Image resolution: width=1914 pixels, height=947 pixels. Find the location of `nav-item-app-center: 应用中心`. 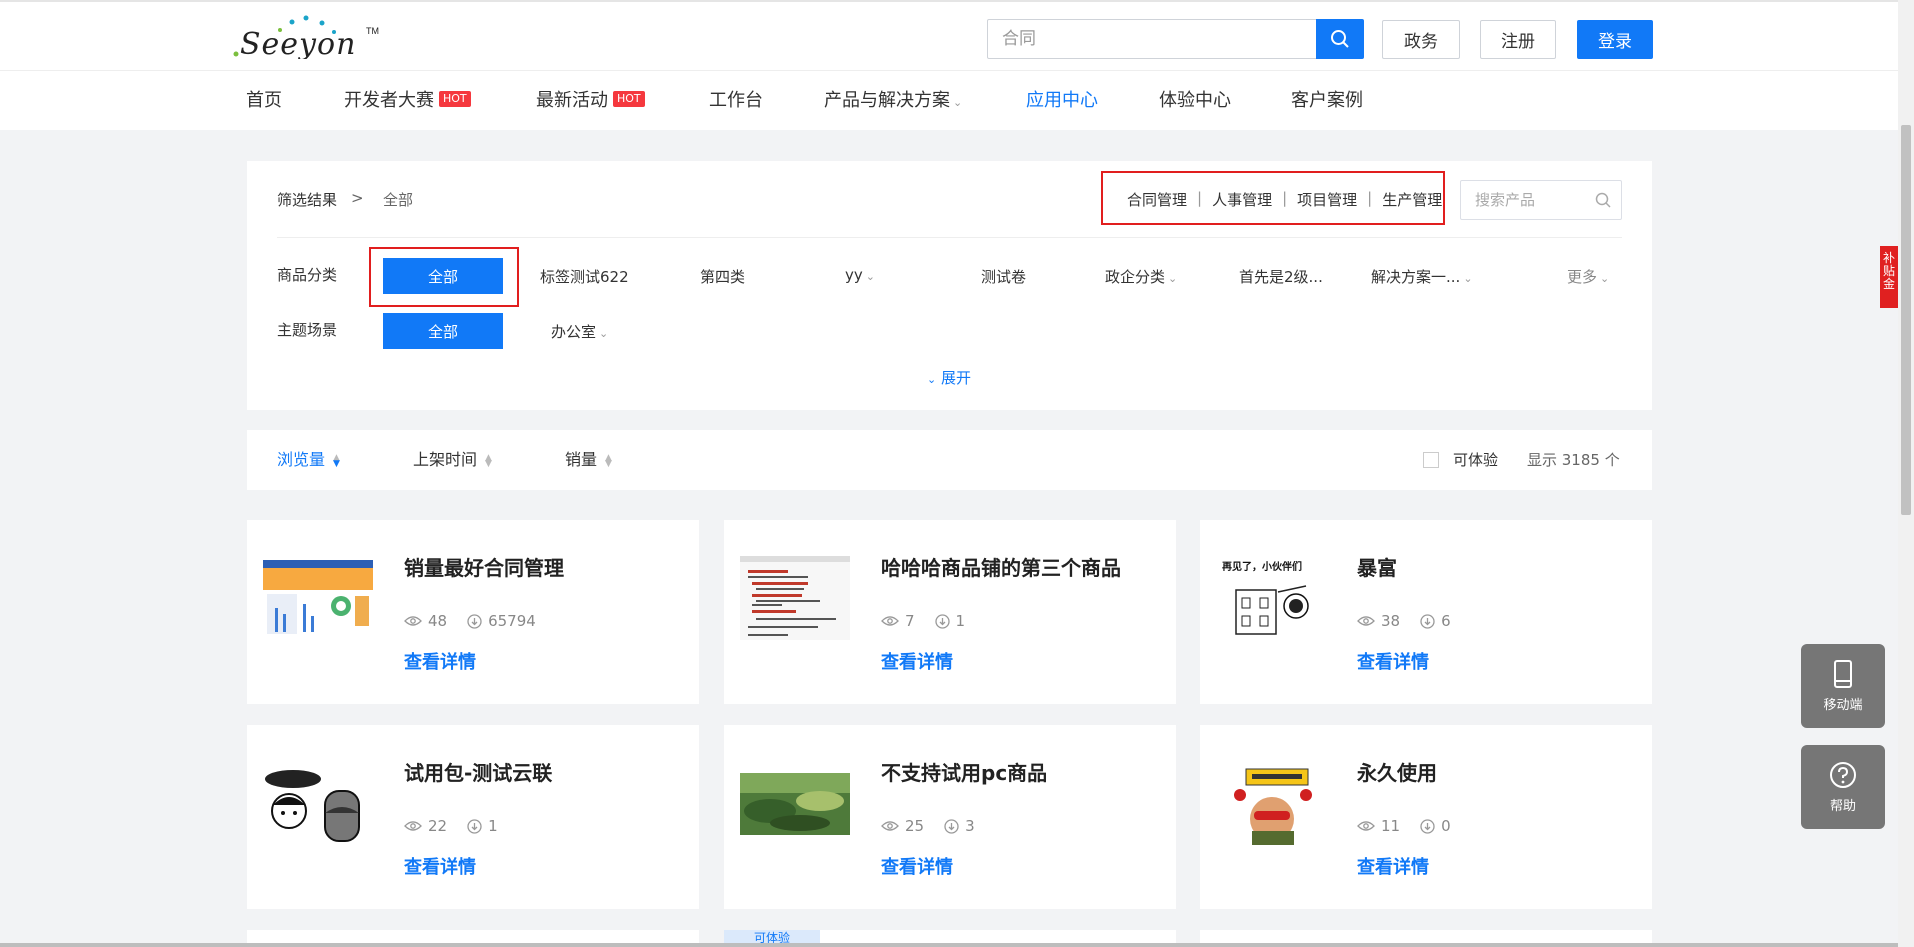

nav-item-app-center: 应用中心 is located at coordinates (1062, 101).